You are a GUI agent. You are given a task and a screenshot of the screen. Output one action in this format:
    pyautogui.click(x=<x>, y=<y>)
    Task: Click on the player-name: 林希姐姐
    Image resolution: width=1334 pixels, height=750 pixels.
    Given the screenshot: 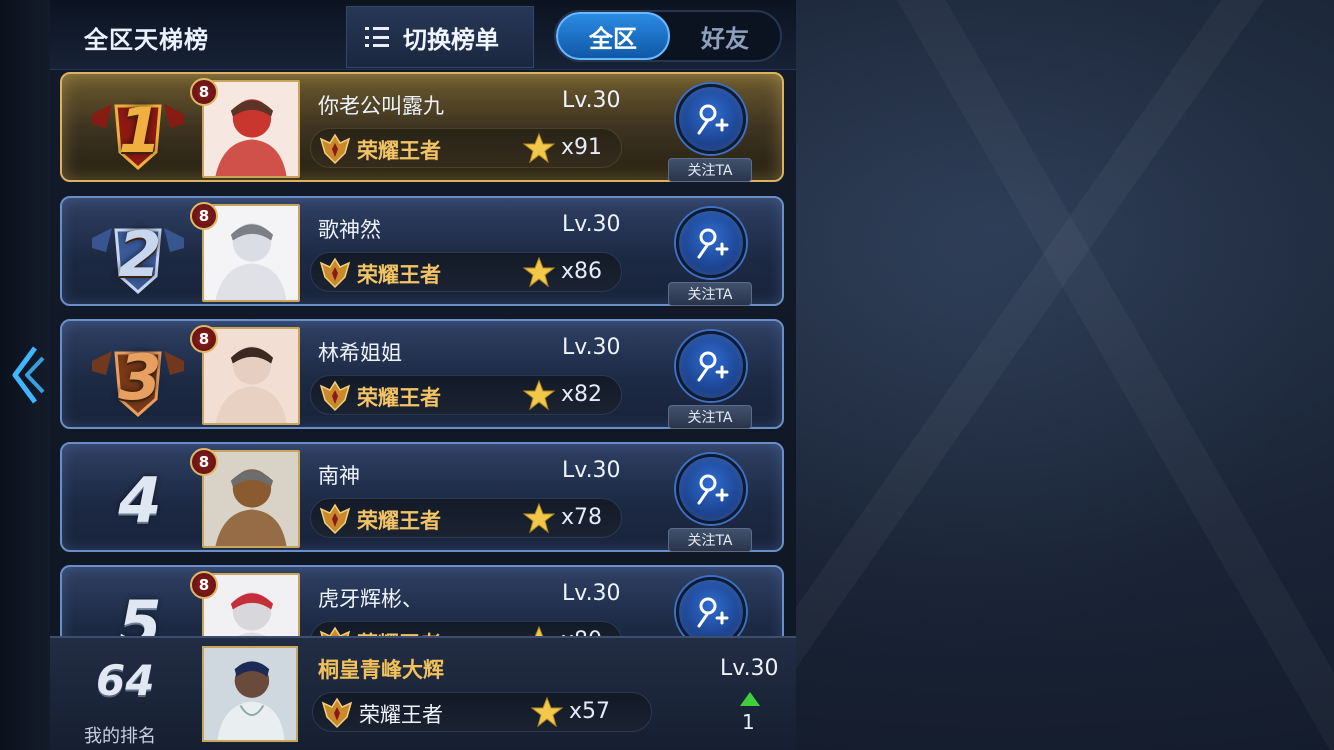 What is the action you would take?
    pyautogui.click(x=360, y=353)
    